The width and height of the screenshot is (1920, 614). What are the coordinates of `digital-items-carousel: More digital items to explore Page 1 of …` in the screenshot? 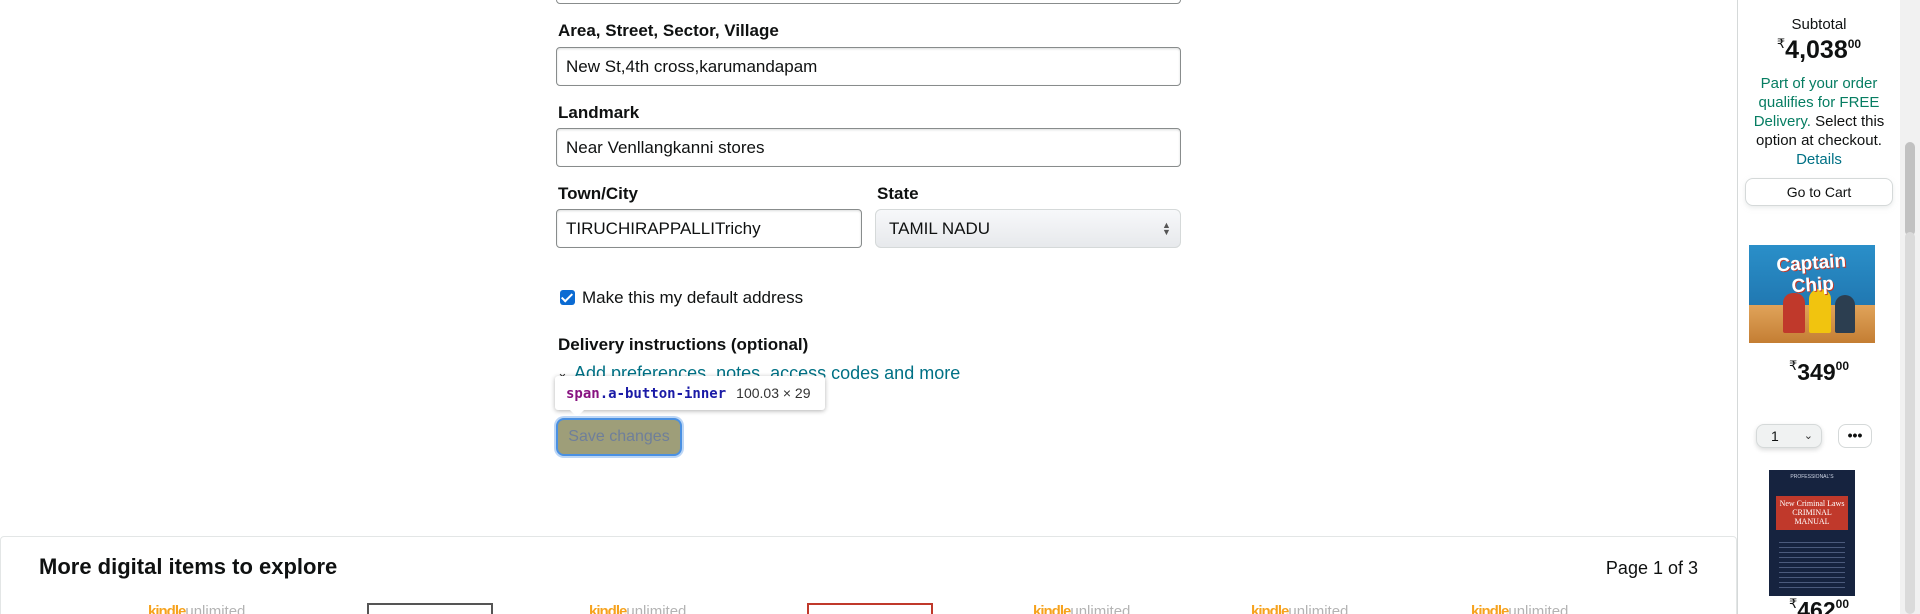 It's located at (868, 575).